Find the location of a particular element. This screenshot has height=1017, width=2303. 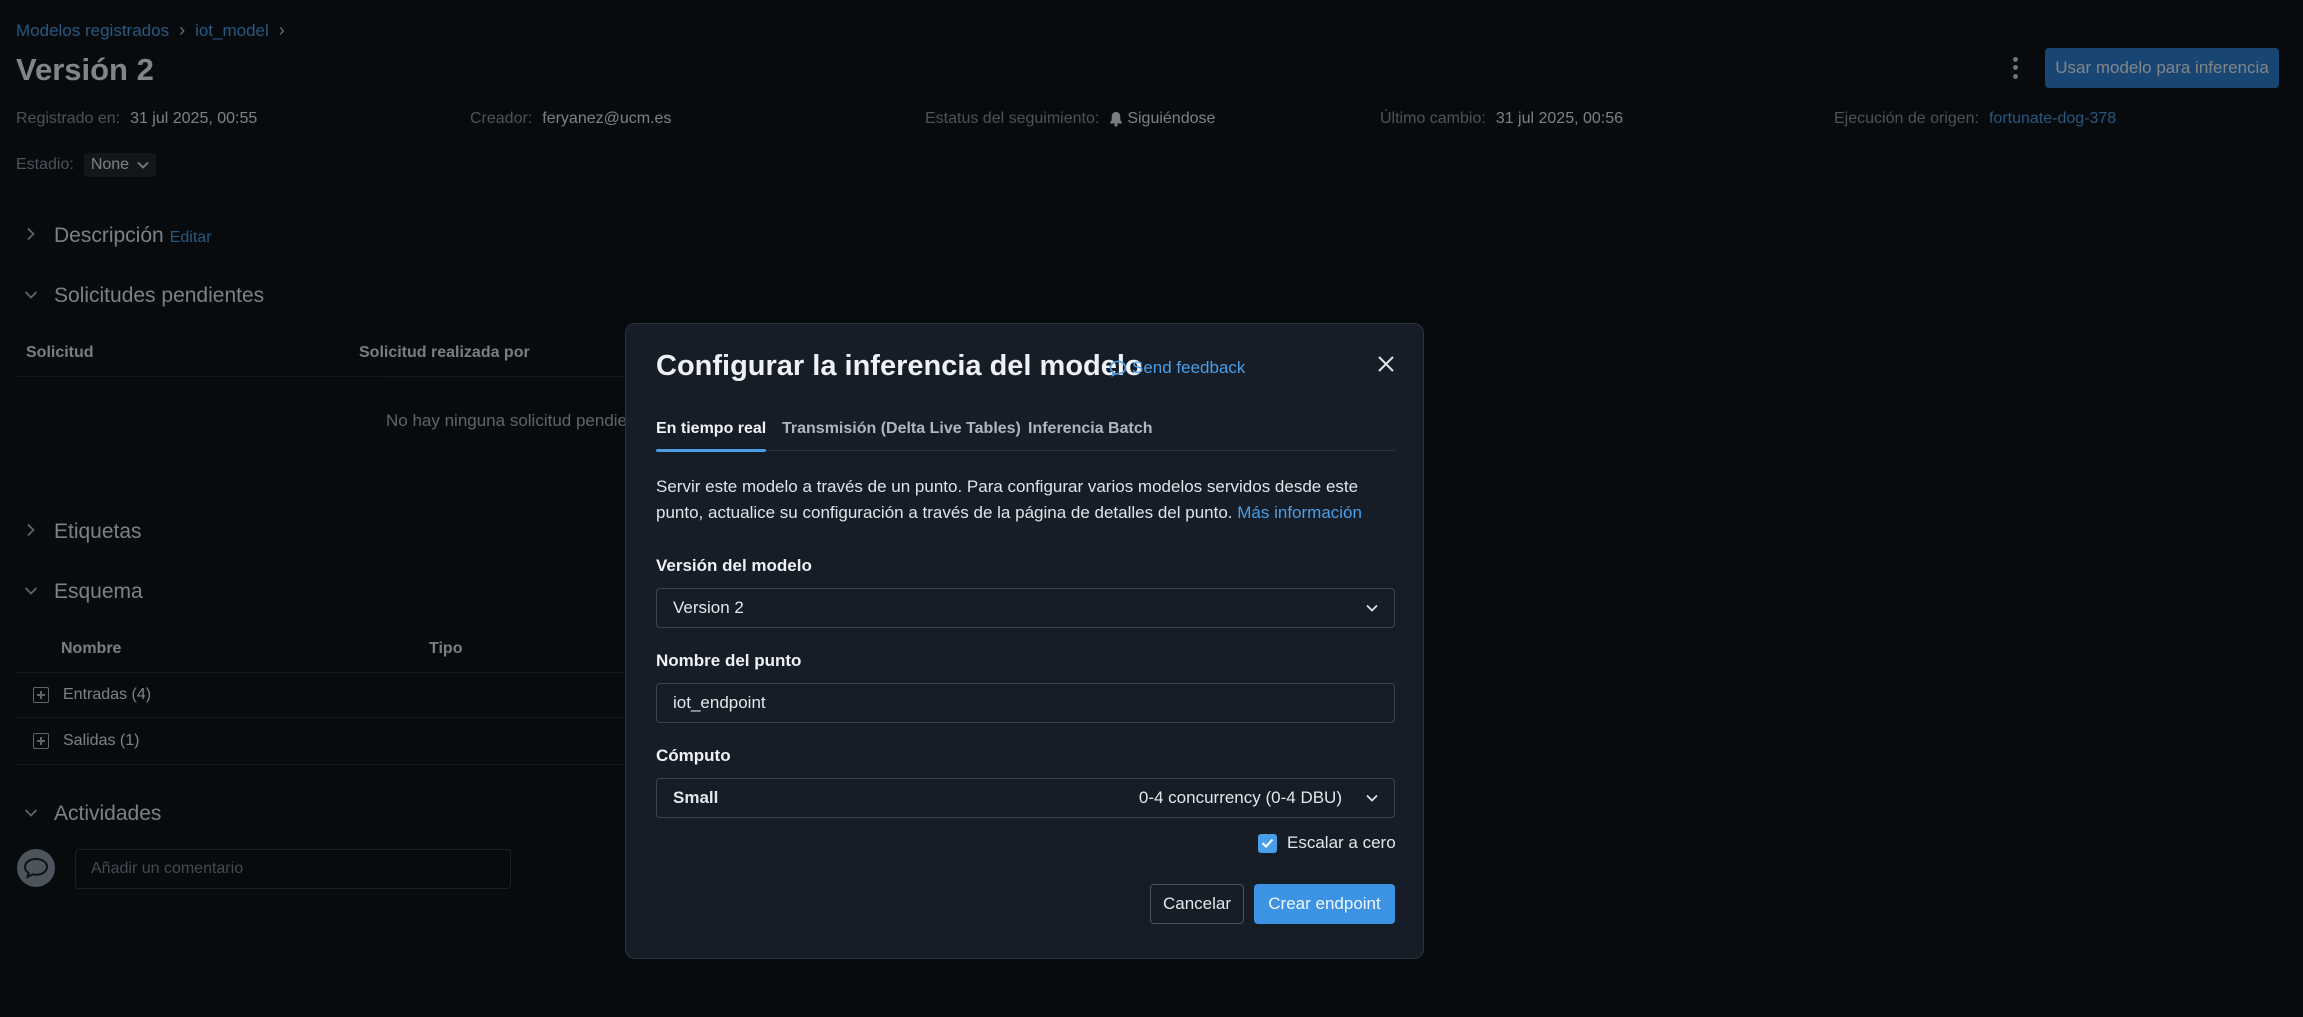

model-version-value: Version 2 is located at coordinates (708, 607).